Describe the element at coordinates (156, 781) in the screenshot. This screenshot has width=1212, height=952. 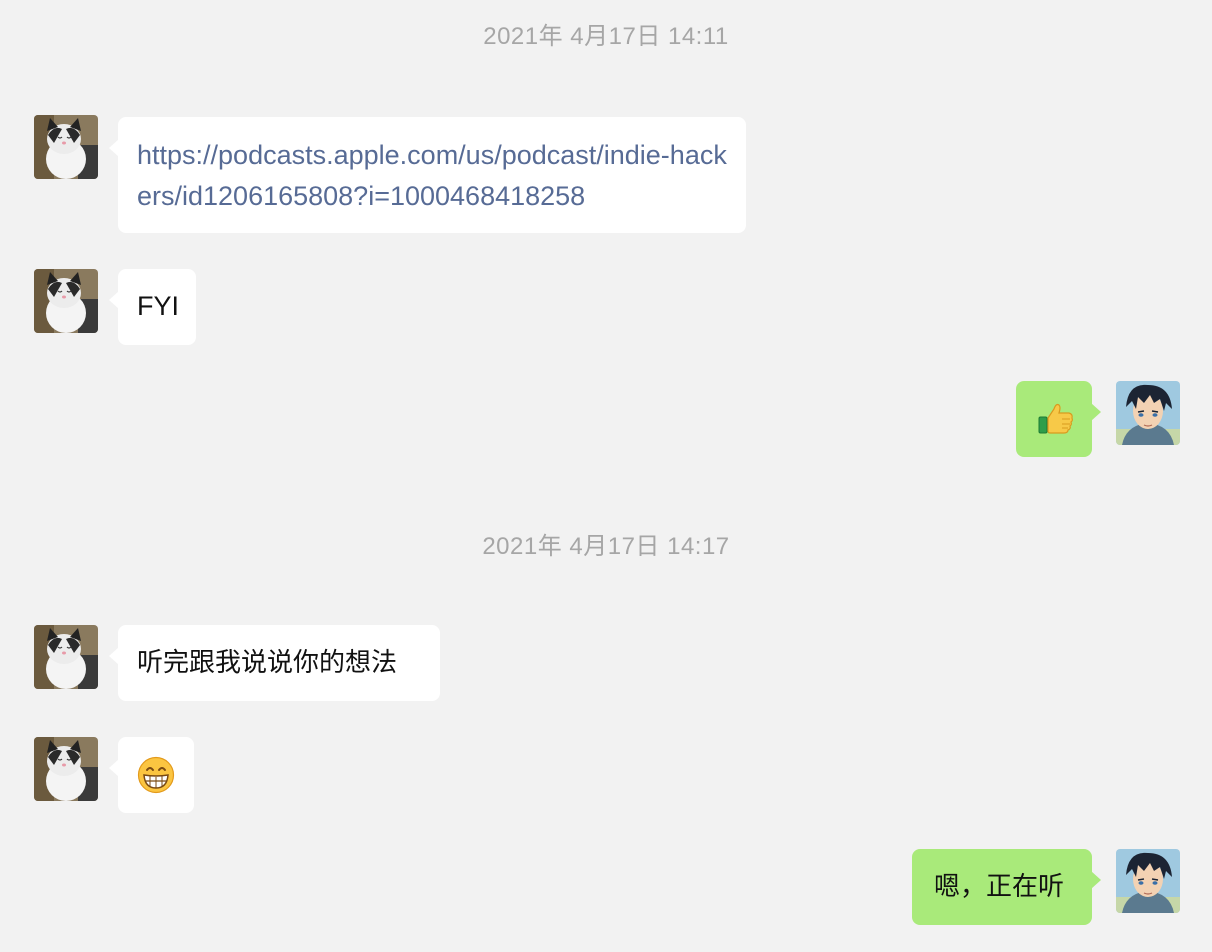
I see `grinning-face-icon` at that location.